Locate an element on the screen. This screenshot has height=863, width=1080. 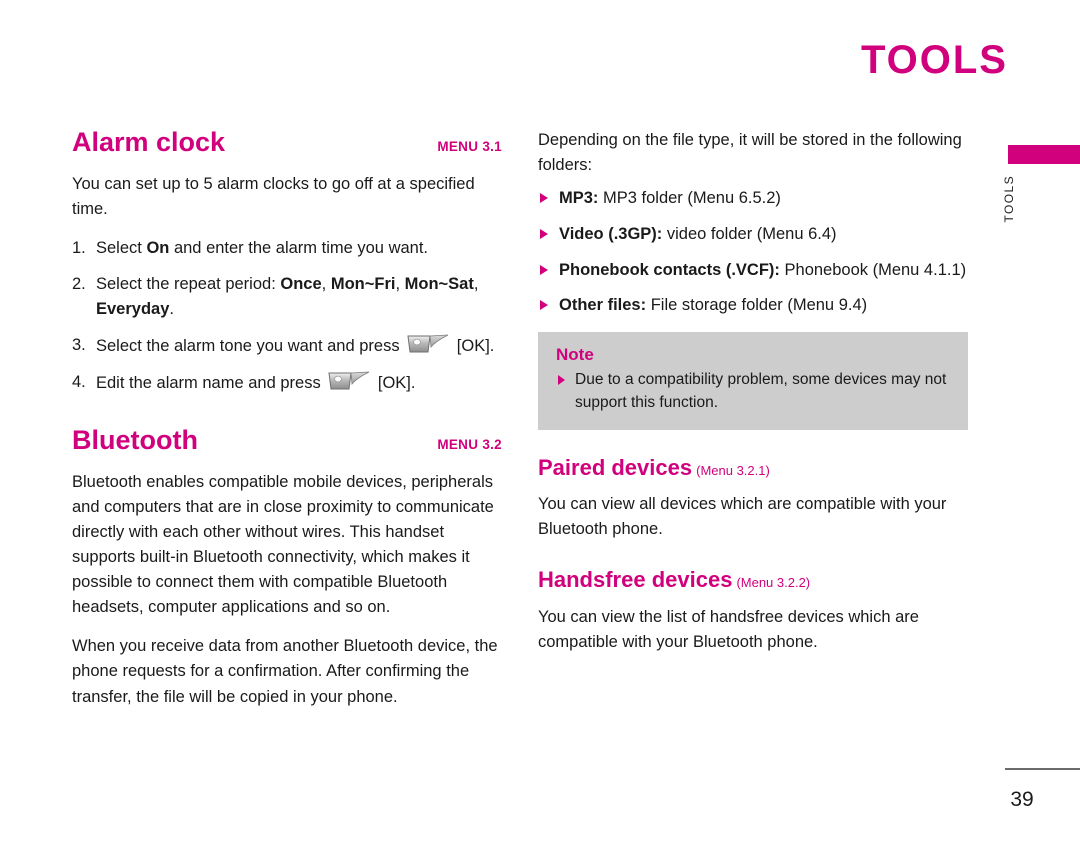
bluetooth-heading: Bluetooth MENU 3.2 is located at coordinates (287, 441).